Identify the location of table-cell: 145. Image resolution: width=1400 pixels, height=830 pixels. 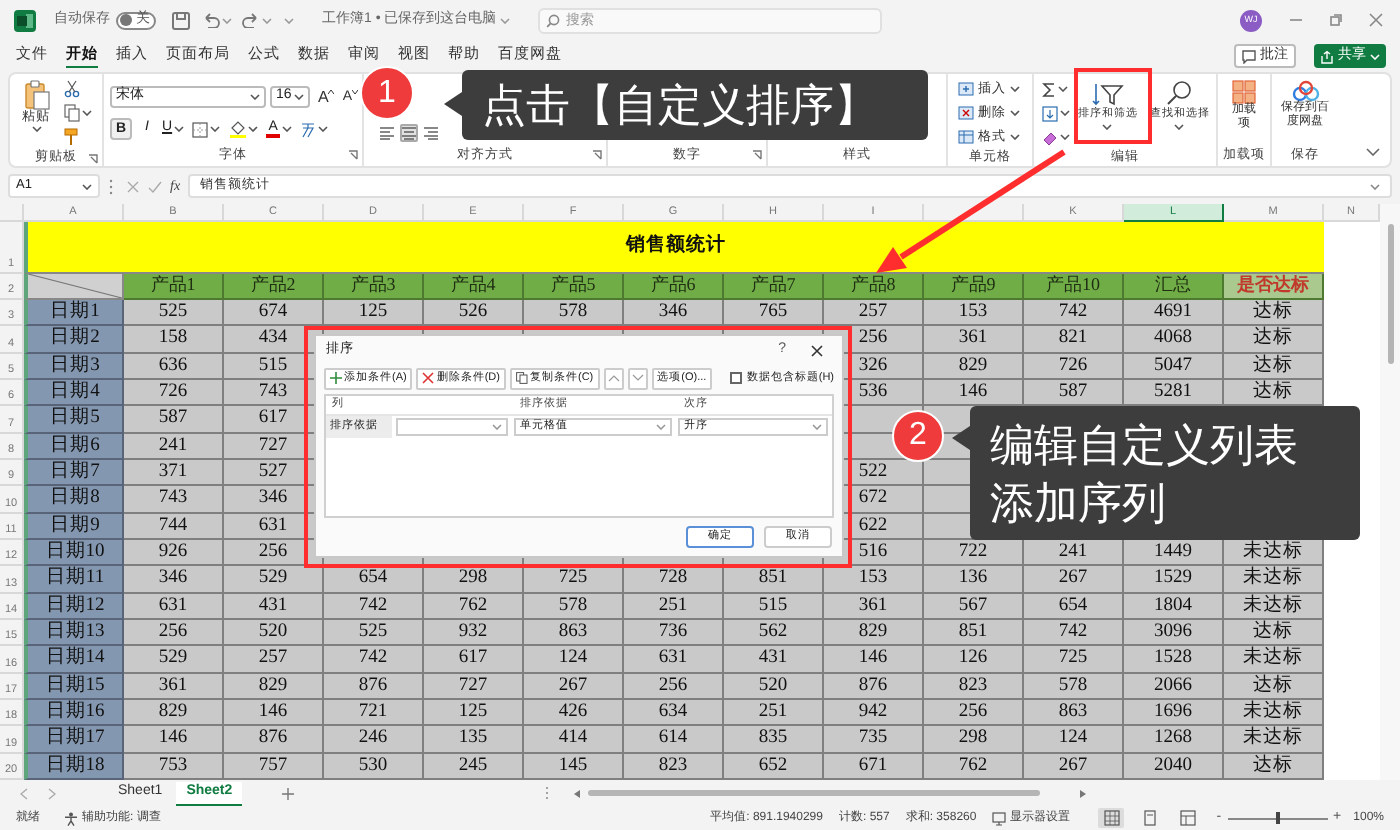
(574, 766).